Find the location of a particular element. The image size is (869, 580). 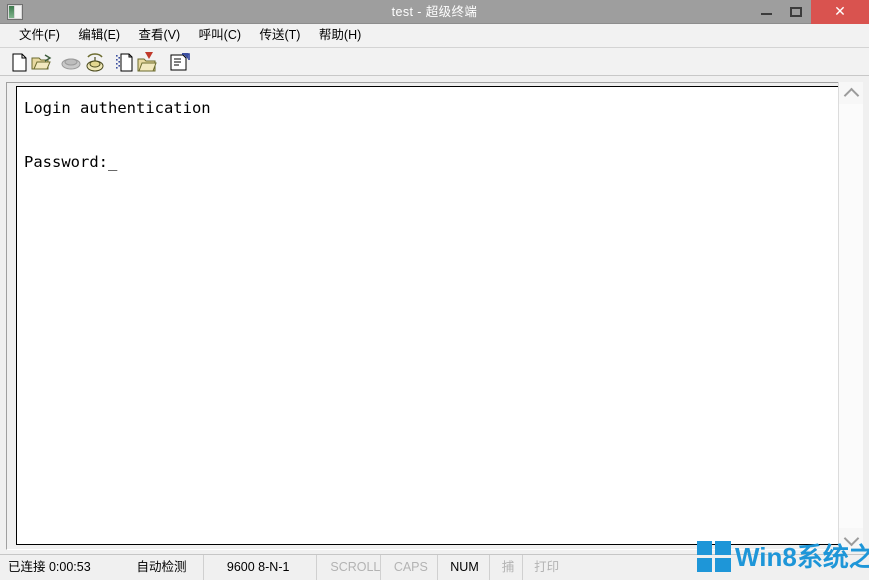

title-bar: test - 超级终端 ✕ is located at coordinates (434, 12).